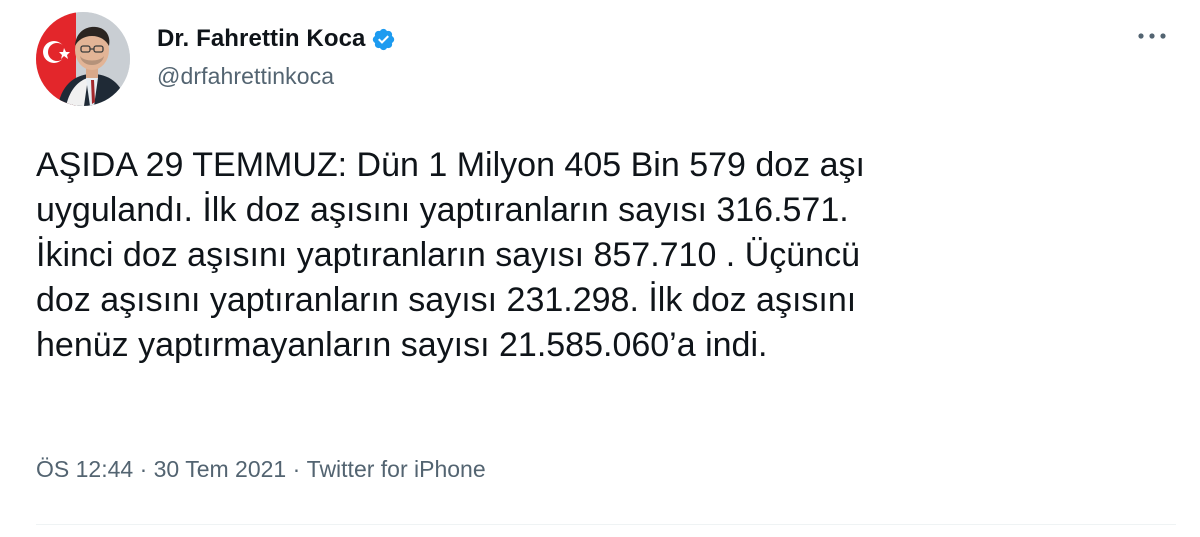 This screenshot has width=1200, height=537. I want to click on more-options-button, so click(1152, 36).